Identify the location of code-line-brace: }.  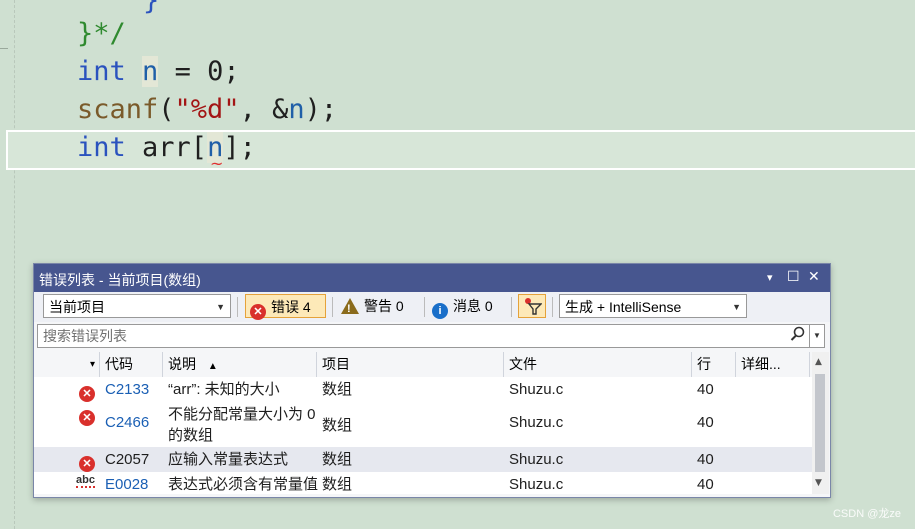
(151, 8).